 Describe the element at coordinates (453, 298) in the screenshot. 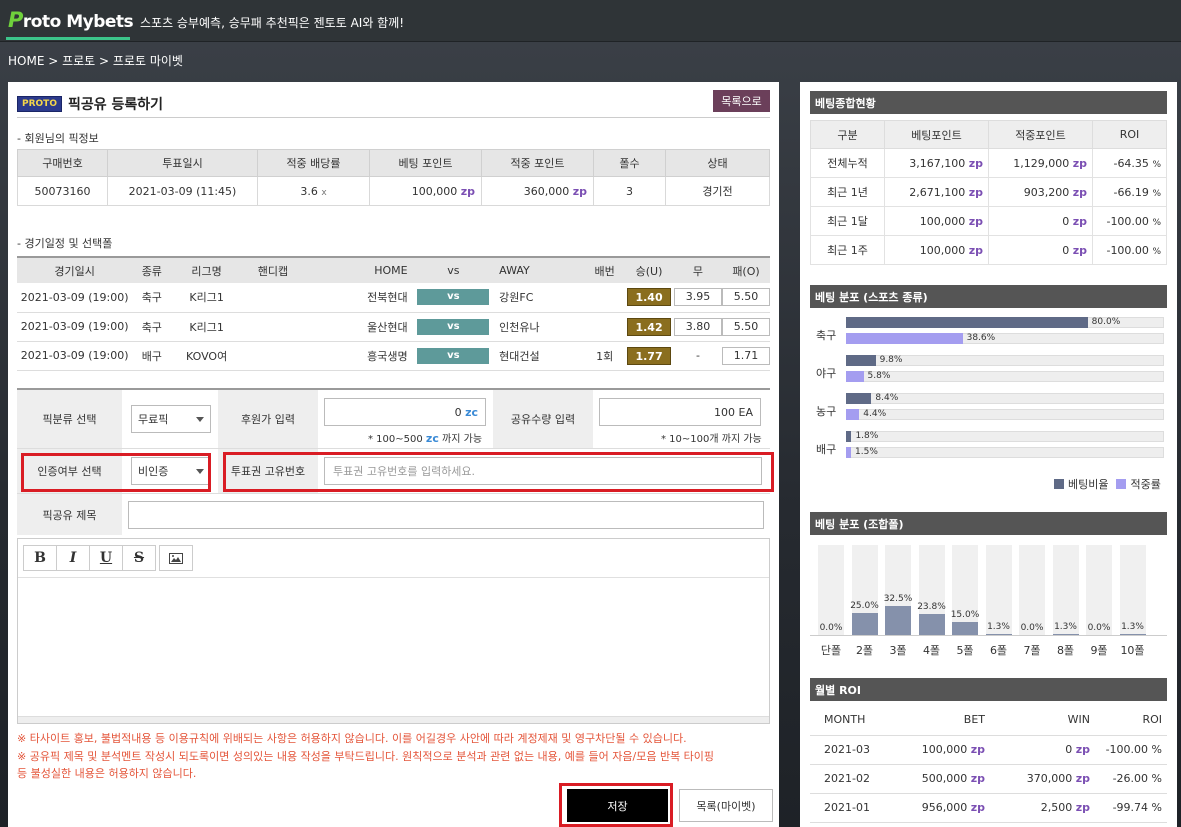

I see `game-vs: vs` at that location.